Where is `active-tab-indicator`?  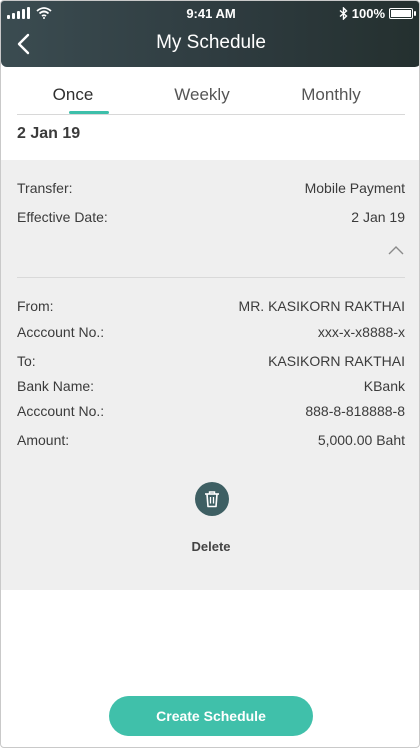 active-tab-indicator is located at coordinates (89, 112).